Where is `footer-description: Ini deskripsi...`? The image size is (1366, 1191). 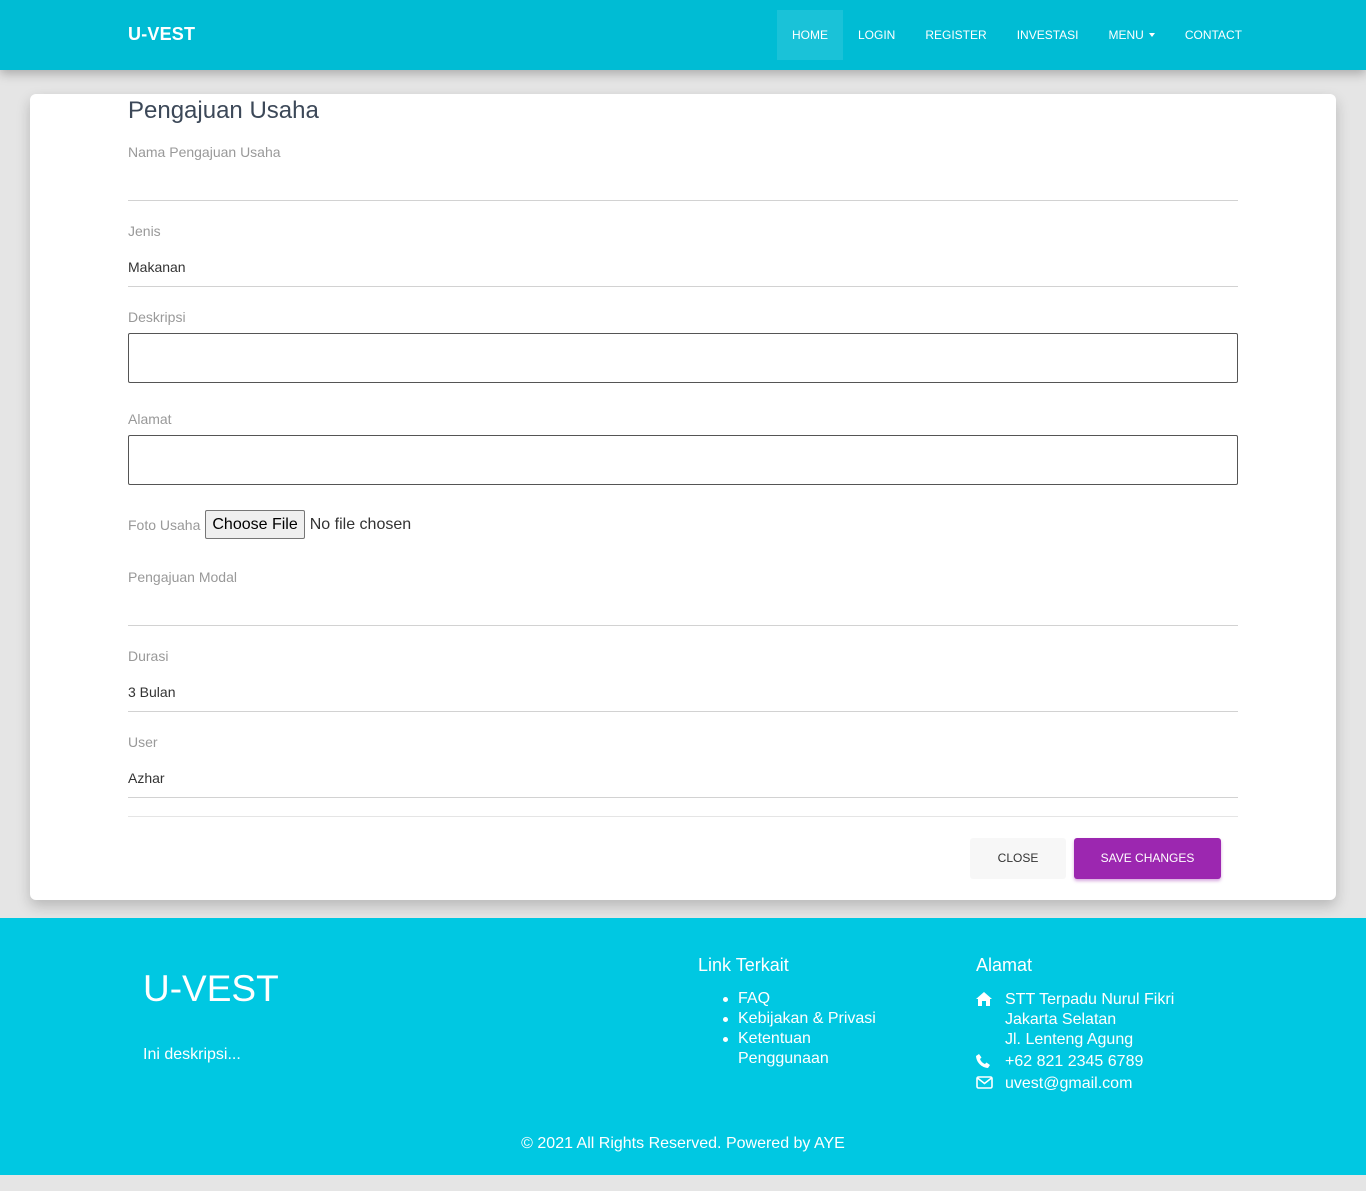 footer-description: Ini deskripsi... is located at coordinates (192, 1054).